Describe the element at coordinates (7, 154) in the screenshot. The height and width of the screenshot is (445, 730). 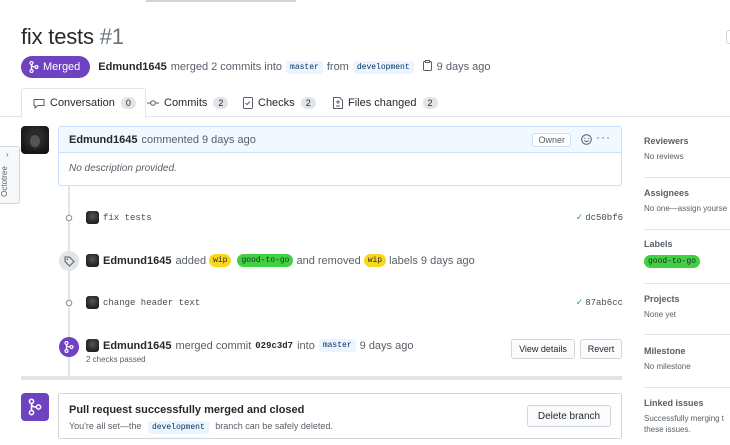
I see `chevron-right-icon: ›` at that location.